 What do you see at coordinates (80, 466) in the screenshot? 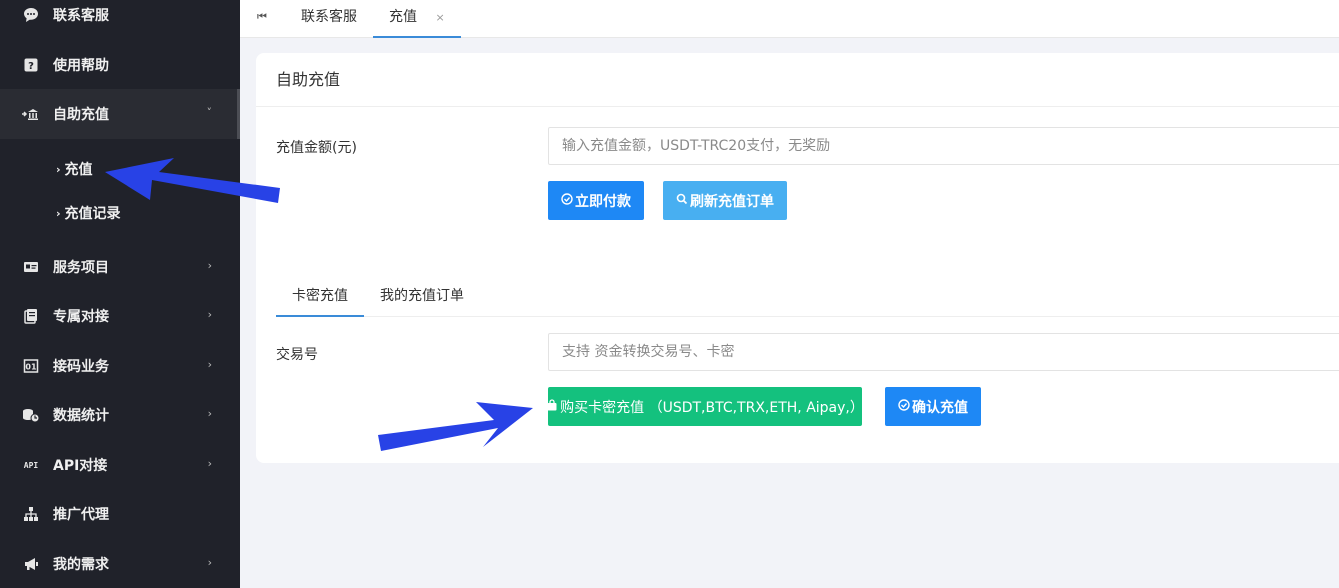
I see `sidebar-item-label: API对接` at bounding box center [80, 466].